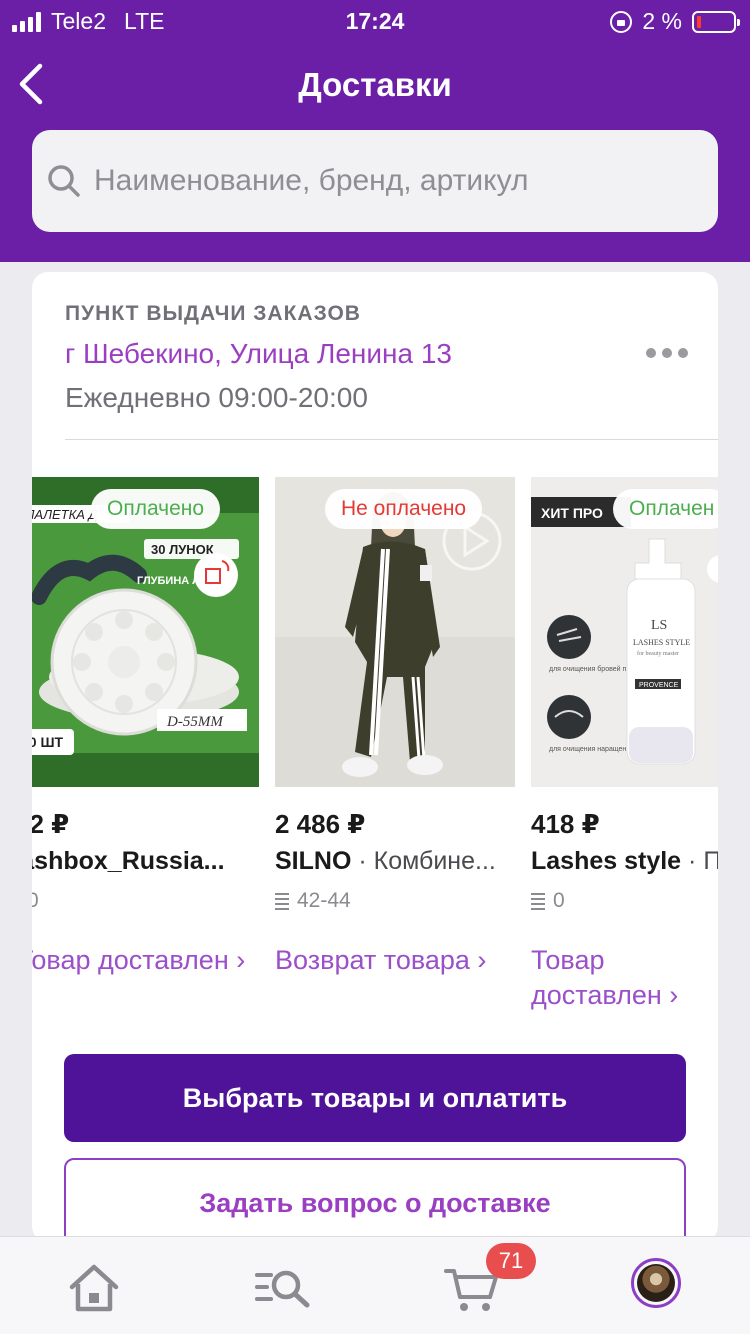 This screenshot has height=1334, width=750. I want to click on page-title: Доставки, so click(375, 84).